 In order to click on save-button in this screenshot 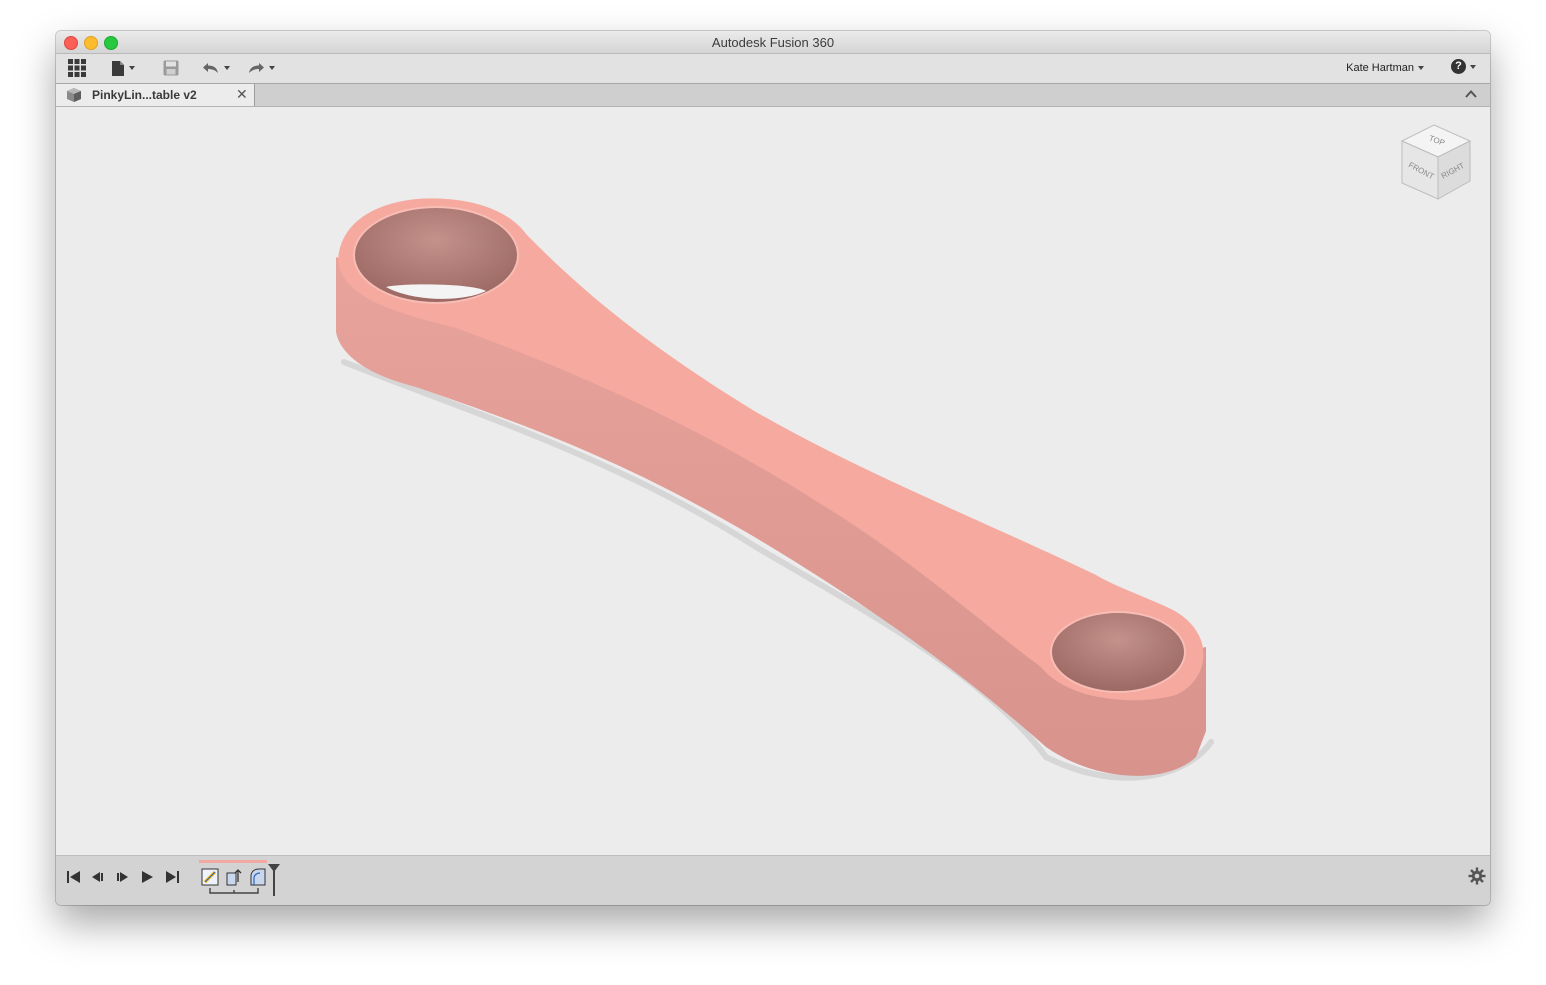, I will do `click(171, 68)`.